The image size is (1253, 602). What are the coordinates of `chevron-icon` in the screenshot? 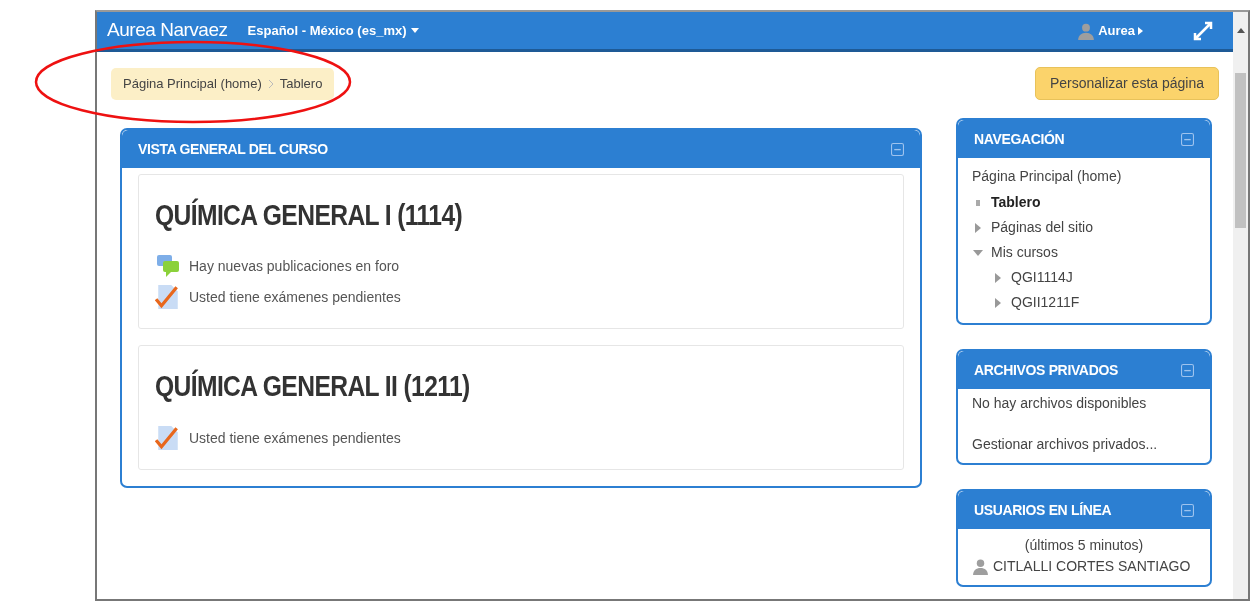 It's located at (270, 83).